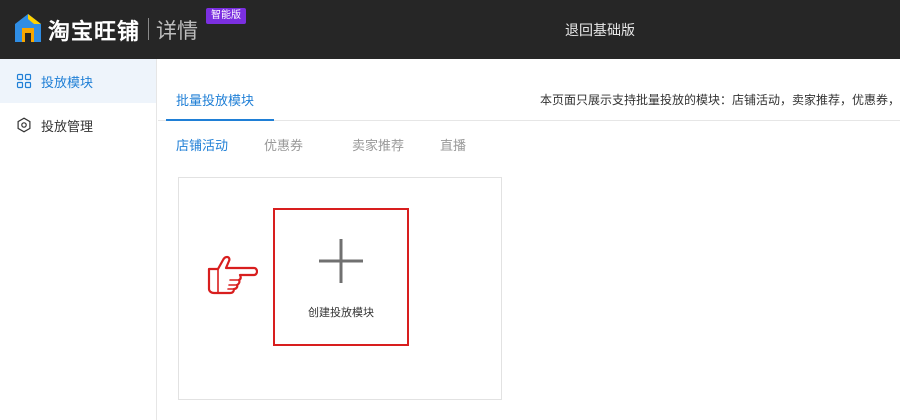 The image size is (900, 420). I want to click on sidebar-item-delivery-modules: 投放模块, so click(78, 81).